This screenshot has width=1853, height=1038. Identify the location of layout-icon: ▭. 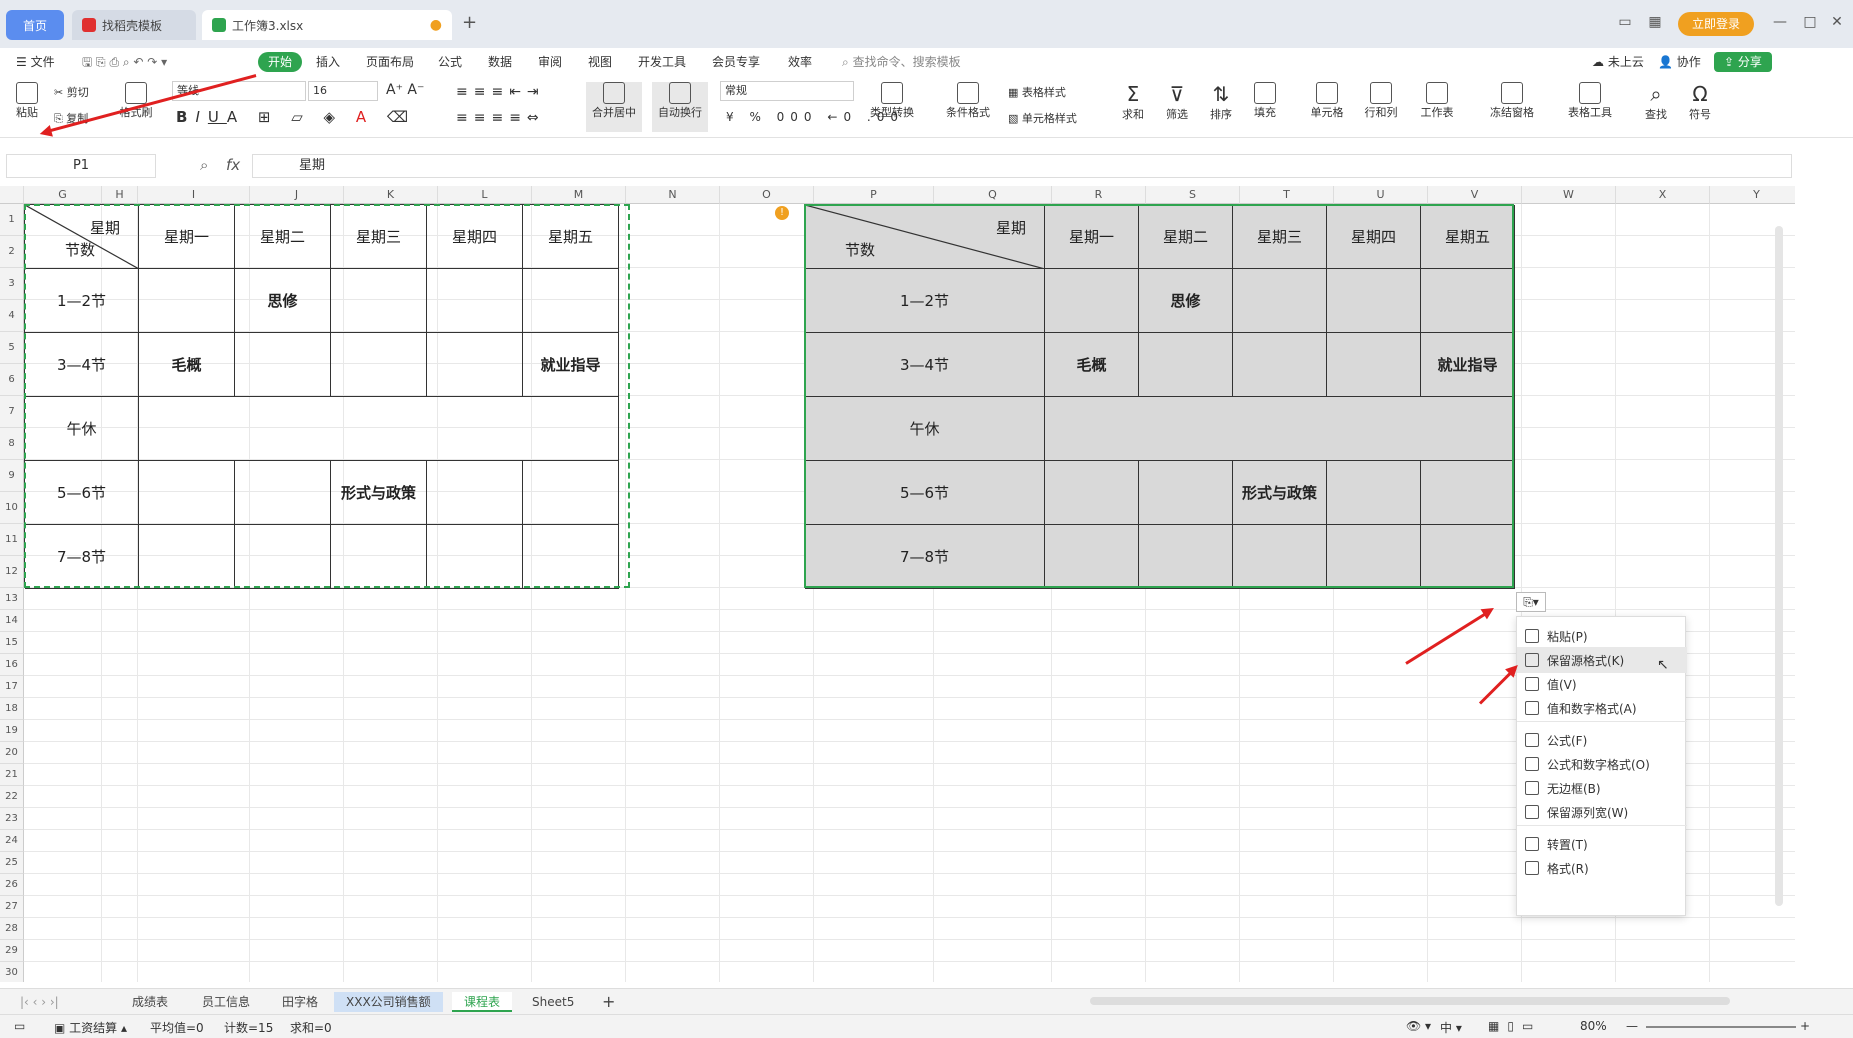
(1625, 22).